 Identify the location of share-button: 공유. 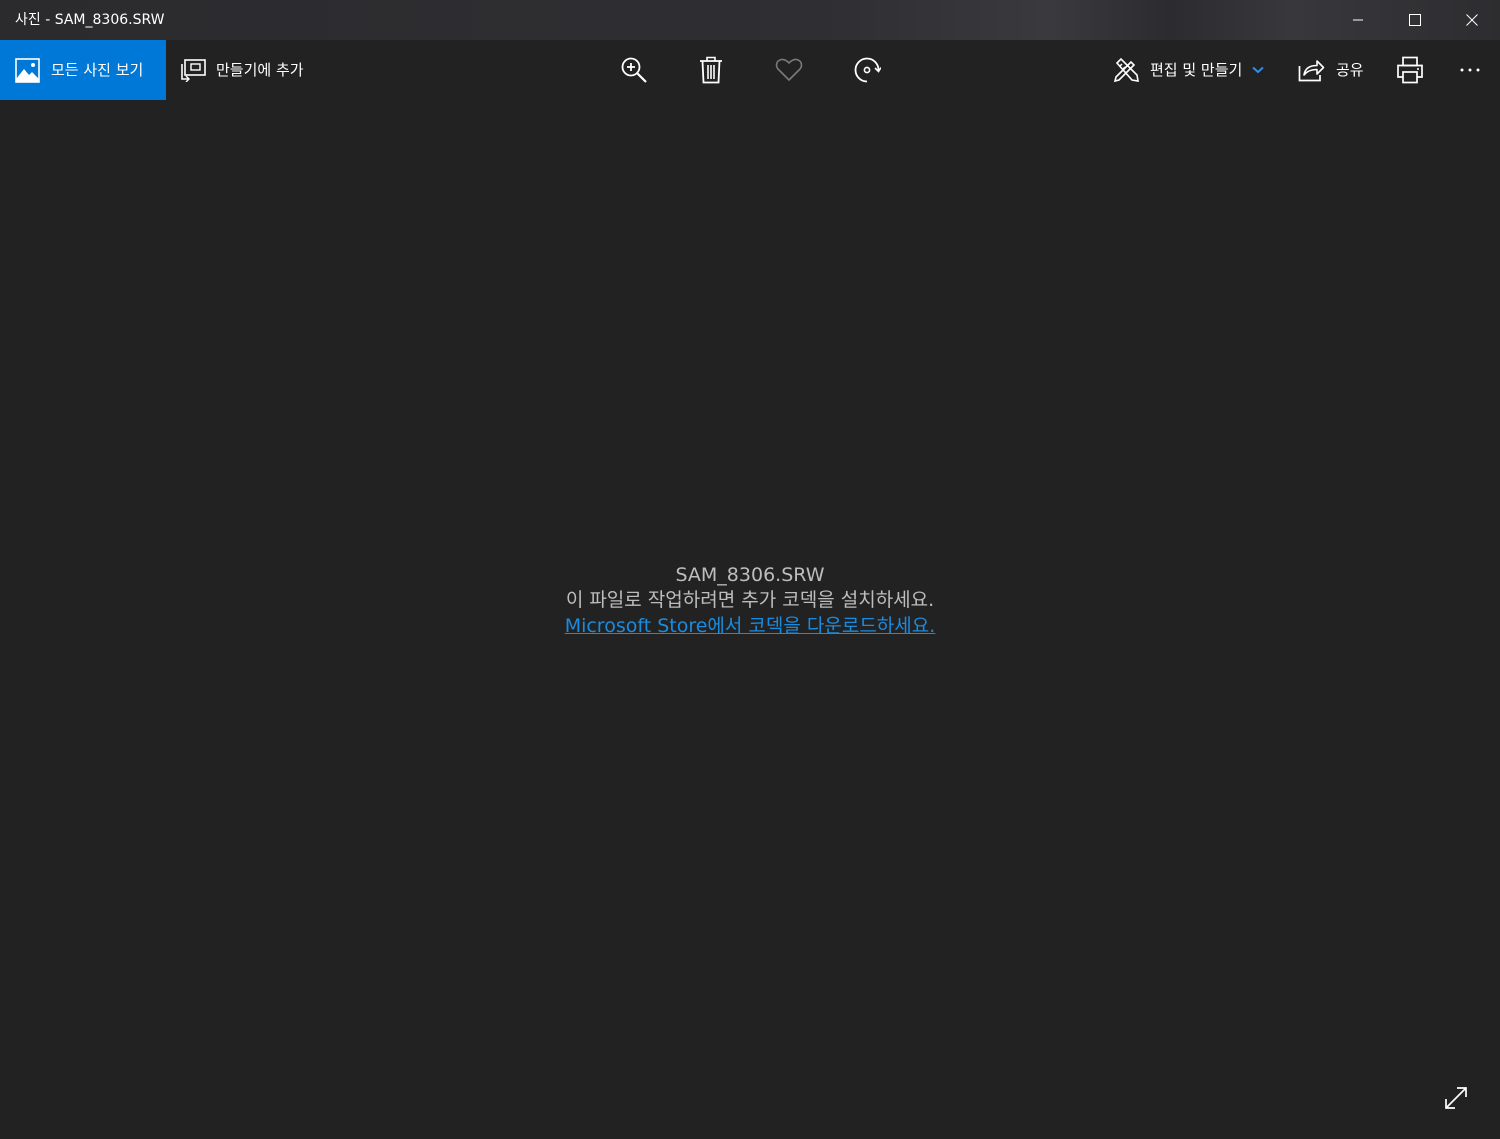
(1331, 70).